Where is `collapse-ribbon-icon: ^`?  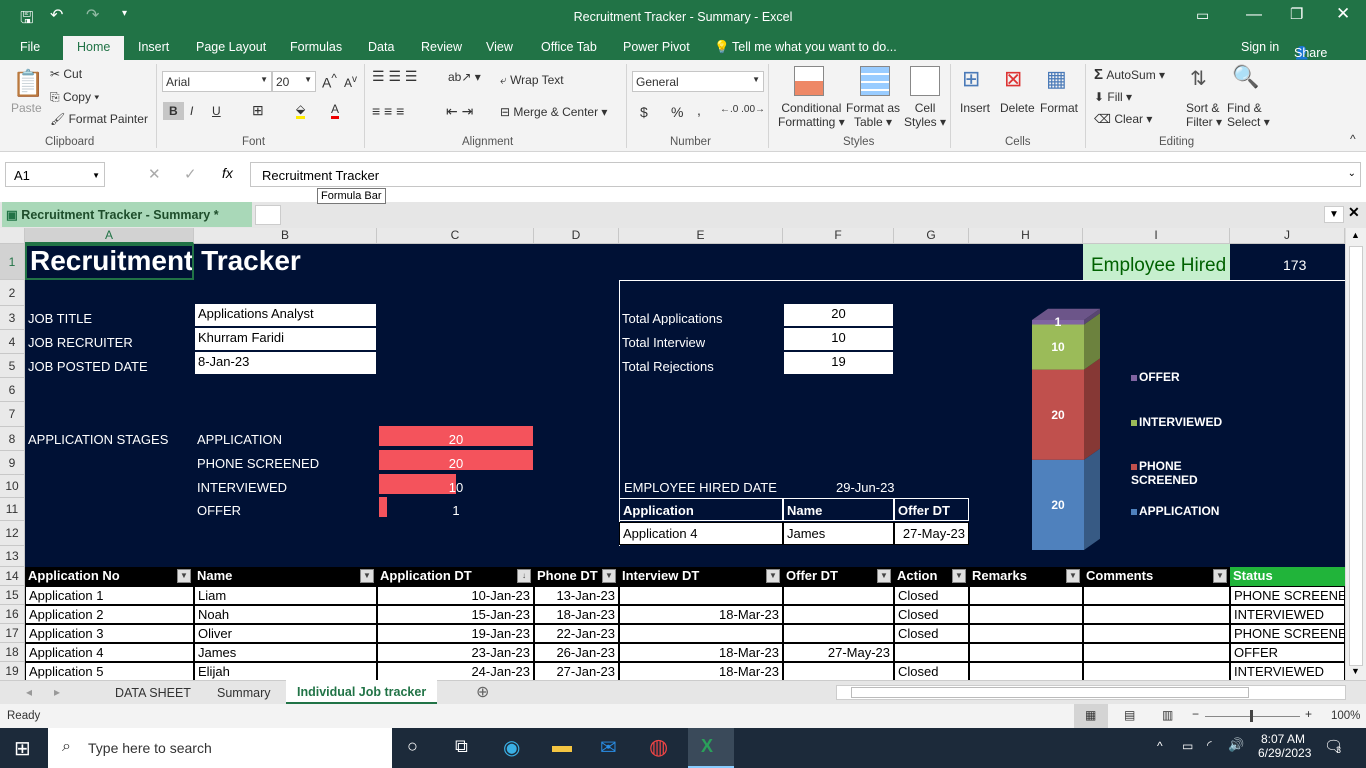 collapse-ribbon-icon: ^ is located at coordinates (1353, 139).